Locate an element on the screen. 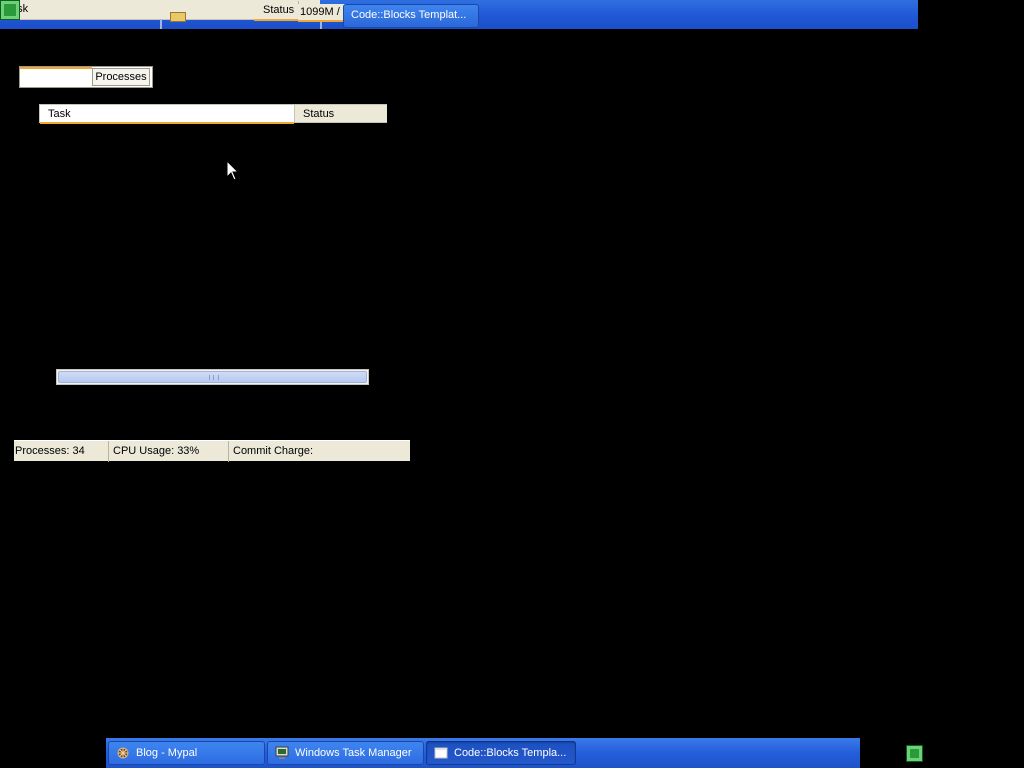  ghost-memory-text: 1099M / 3 is located at coordinates (324, 12).